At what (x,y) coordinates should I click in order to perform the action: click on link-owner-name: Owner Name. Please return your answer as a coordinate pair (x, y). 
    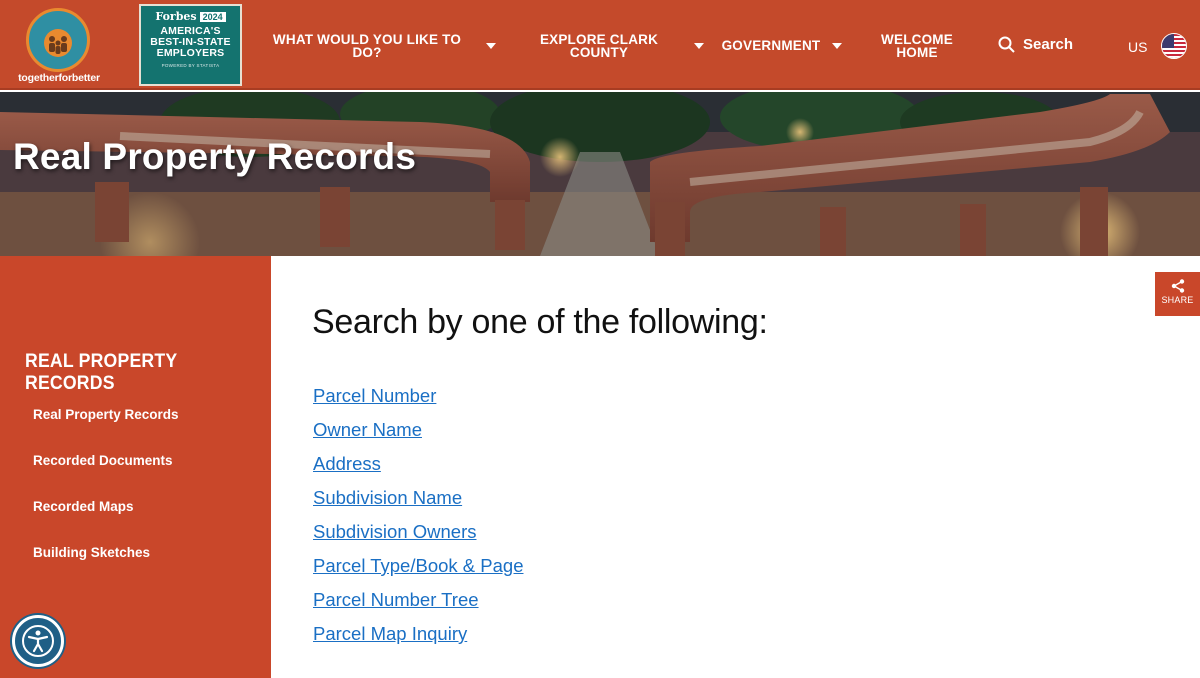
    Looking at the image, I should click on (418, 435).